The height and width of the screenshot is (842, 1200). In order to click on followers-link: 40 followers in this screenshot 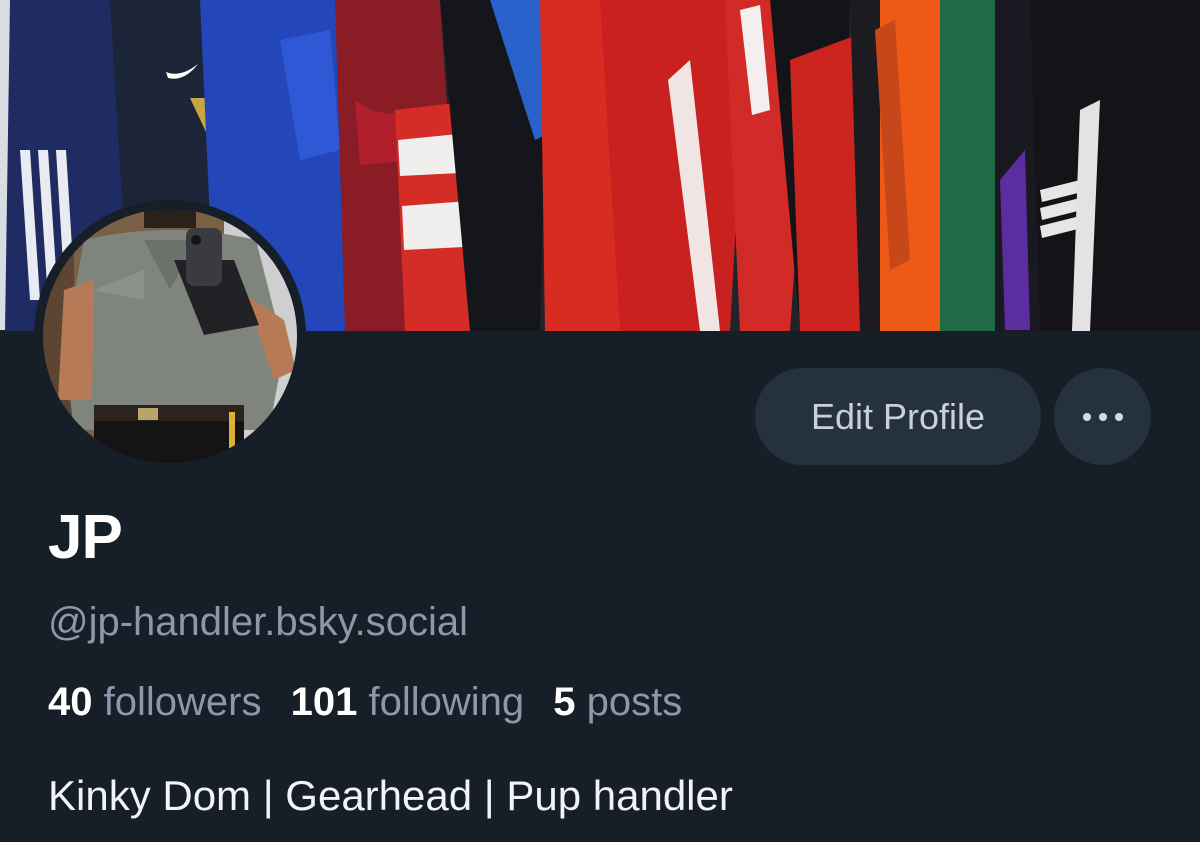, I will do `click(154, 702)`.